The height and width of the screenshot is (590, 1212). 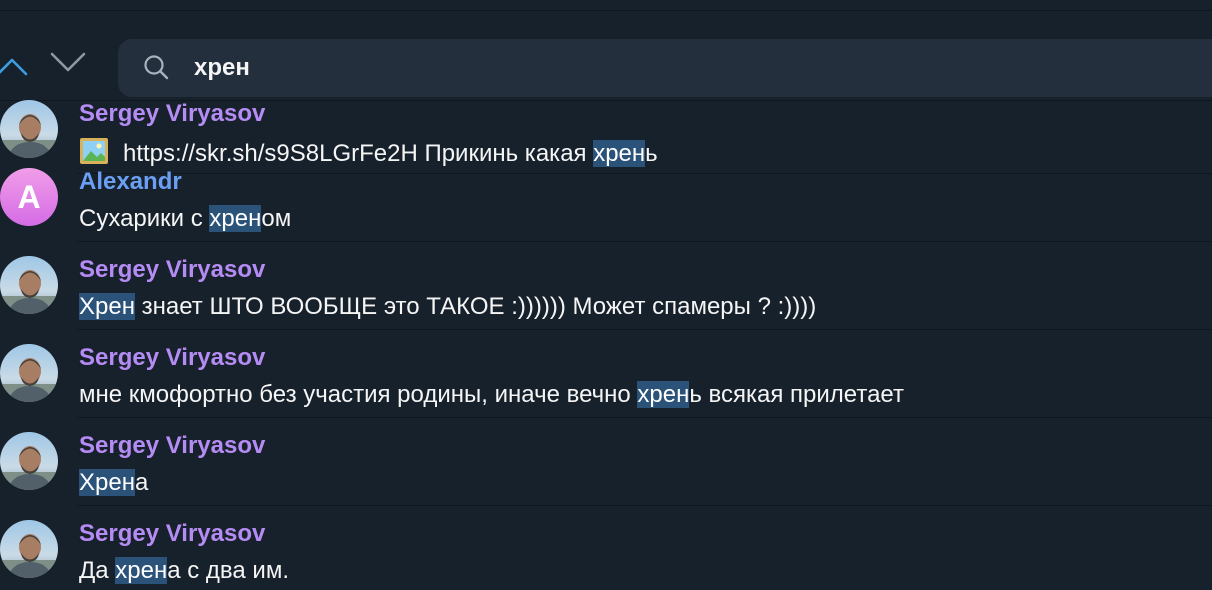 What do you see at coordinates (15, 64) in the screenshot?
I see `chevron-up-icon` at bounding box center [15, 64].